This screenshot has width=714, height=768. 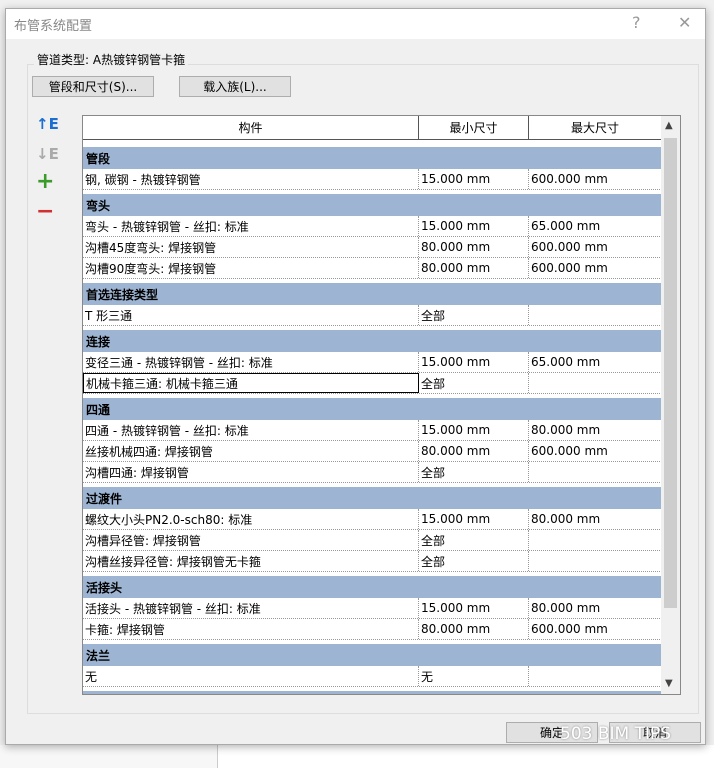 I want to click on table-row: 活接头 - 热镀锌钢管 - 丝扣: 标准 15.000 mm 80.000 mm, so click(x=372, y=608).